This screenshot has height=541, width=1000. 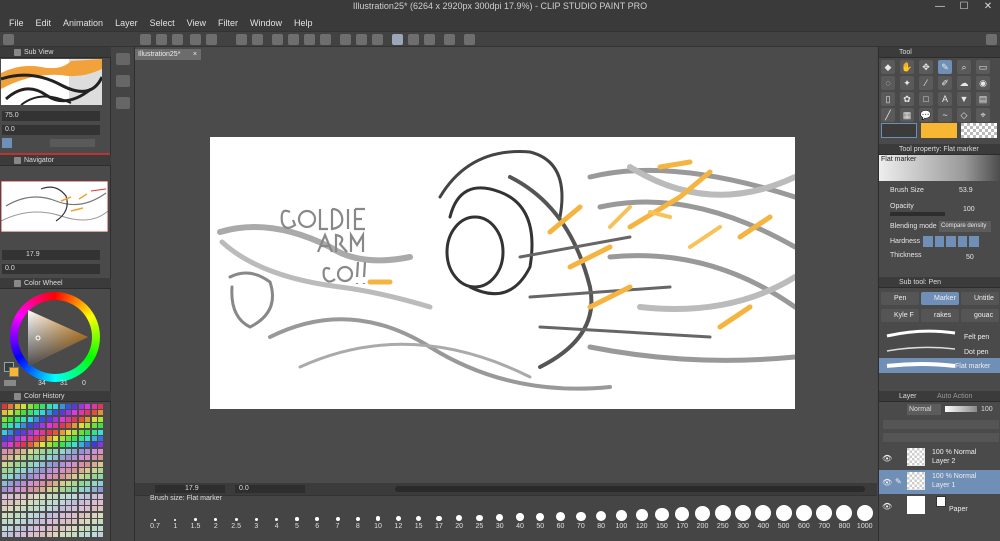 I want to click on navigator-zoom-slider: 17.9, so click(x=51, y=255).